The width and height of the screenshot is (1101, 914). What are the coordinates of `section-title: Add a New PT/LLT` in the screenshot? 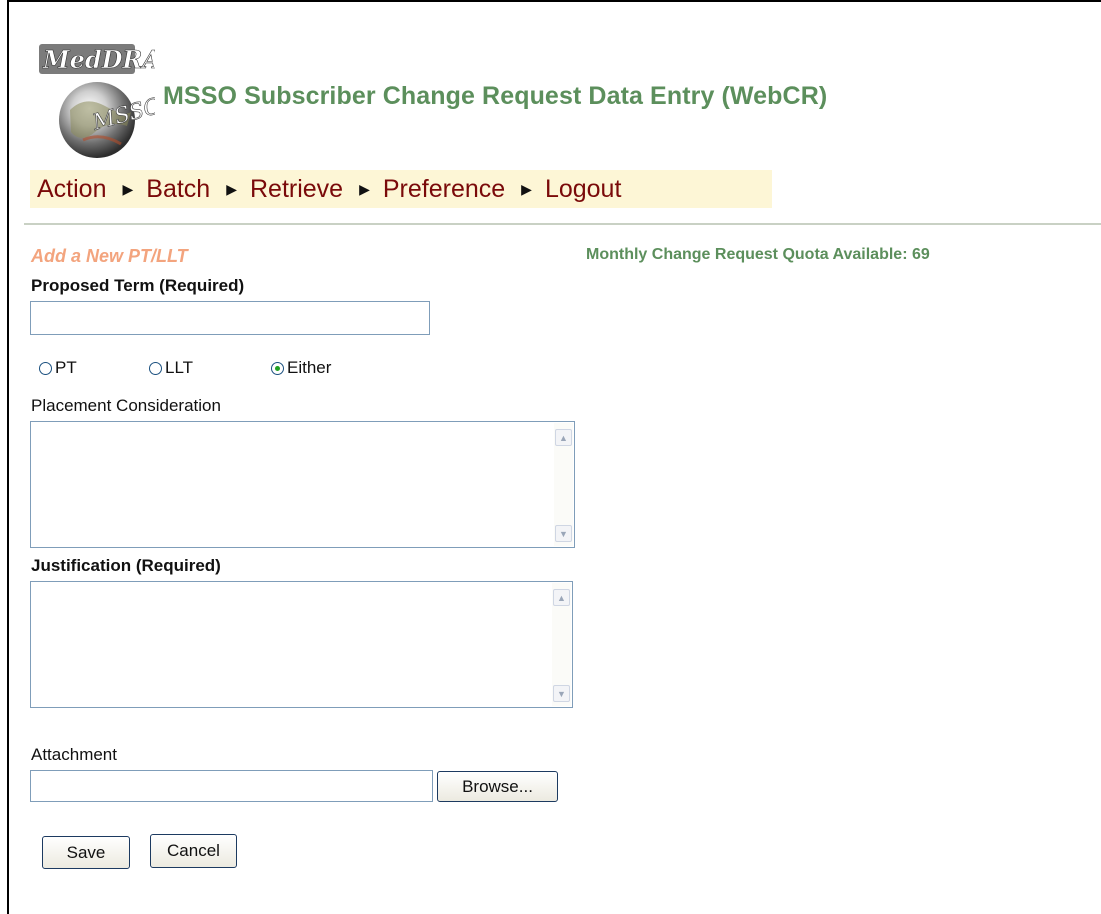 It's located at (109, 256).